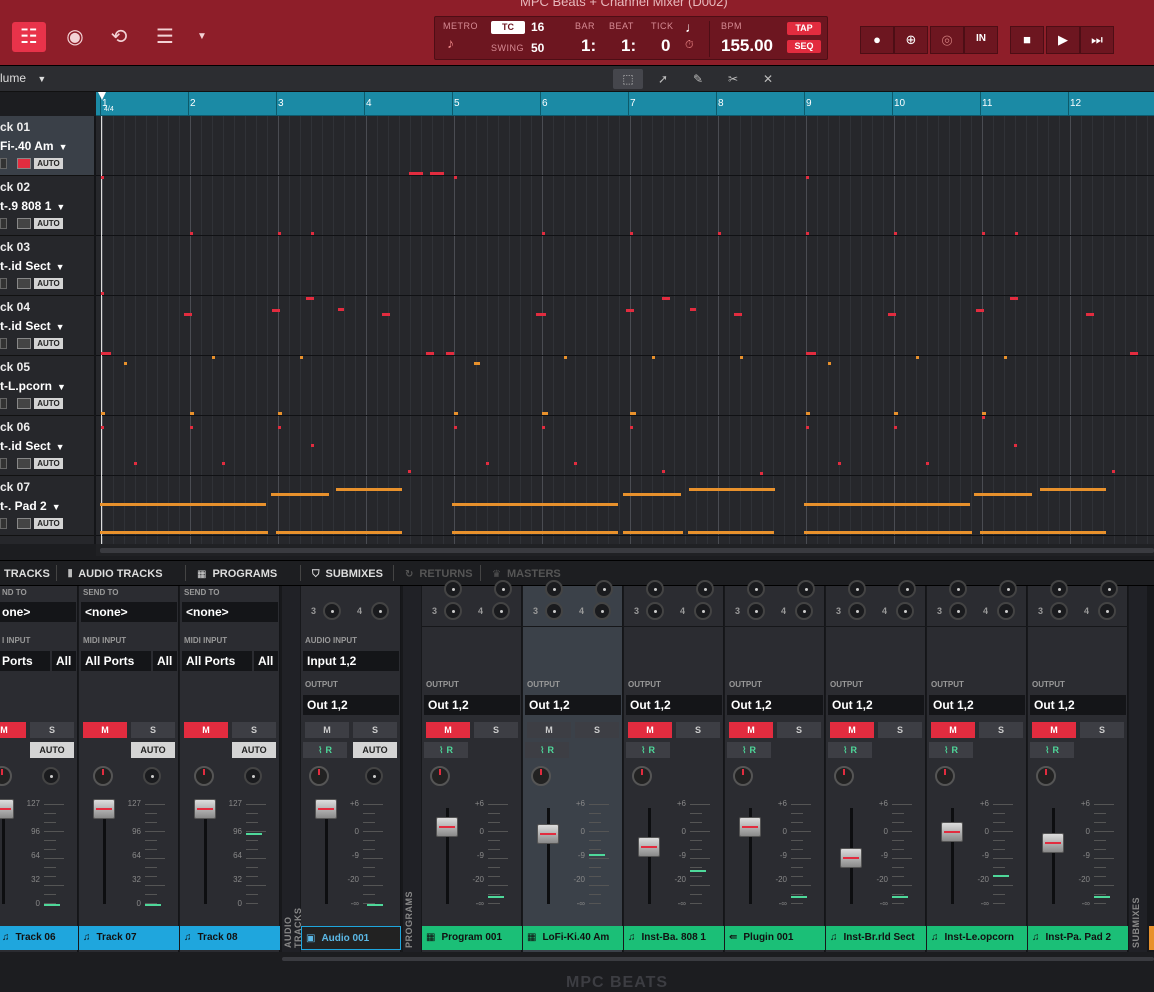 The image size is (1154, 992). I want to click on tap-button: TAP, so click(804, 28).